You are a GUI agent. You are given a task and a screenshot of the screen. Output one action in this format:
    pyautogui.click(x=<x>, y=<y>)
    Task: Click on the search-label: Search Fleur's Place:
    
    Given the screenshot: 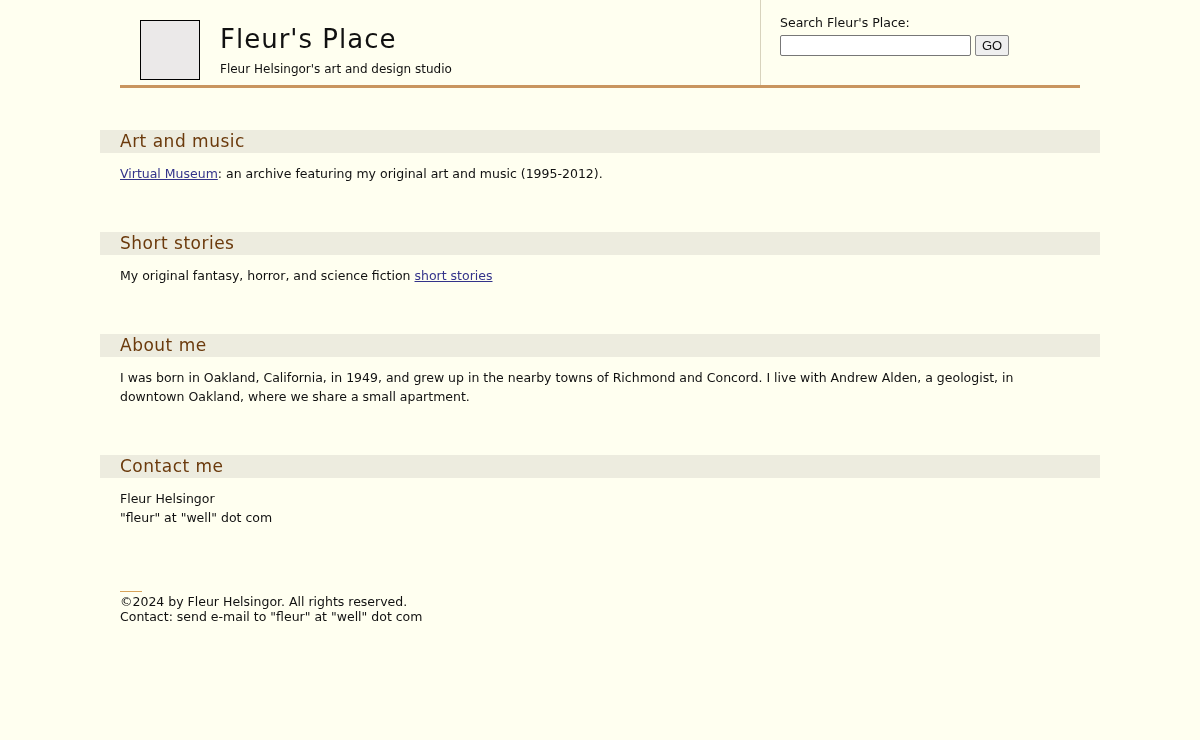 What is the action you would take?
    pyautogui.click(x=845, y=23)
    